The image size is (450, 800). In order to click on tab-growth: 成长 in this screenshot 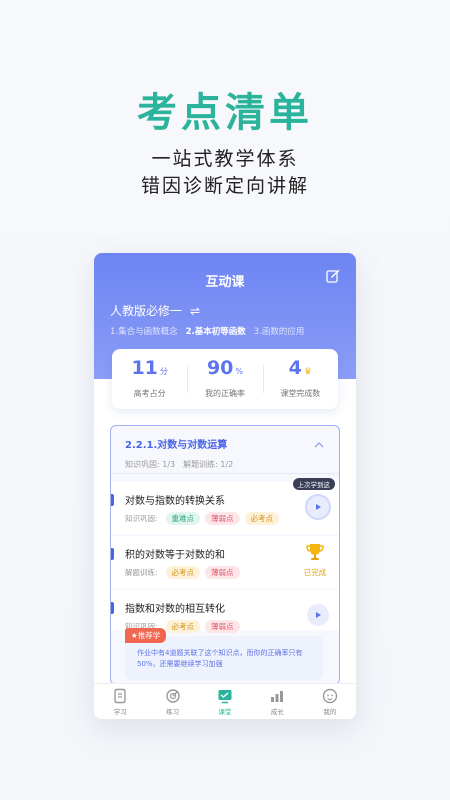, I will do `click(277, 701)`.